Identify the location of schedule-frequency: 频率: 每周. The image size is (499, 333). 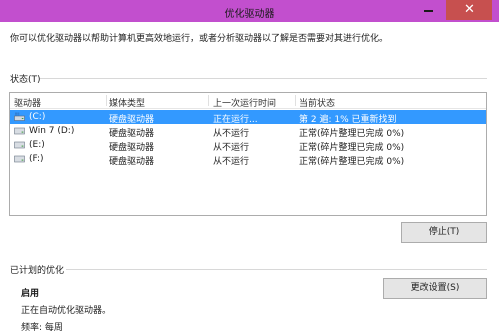
(42, 328).